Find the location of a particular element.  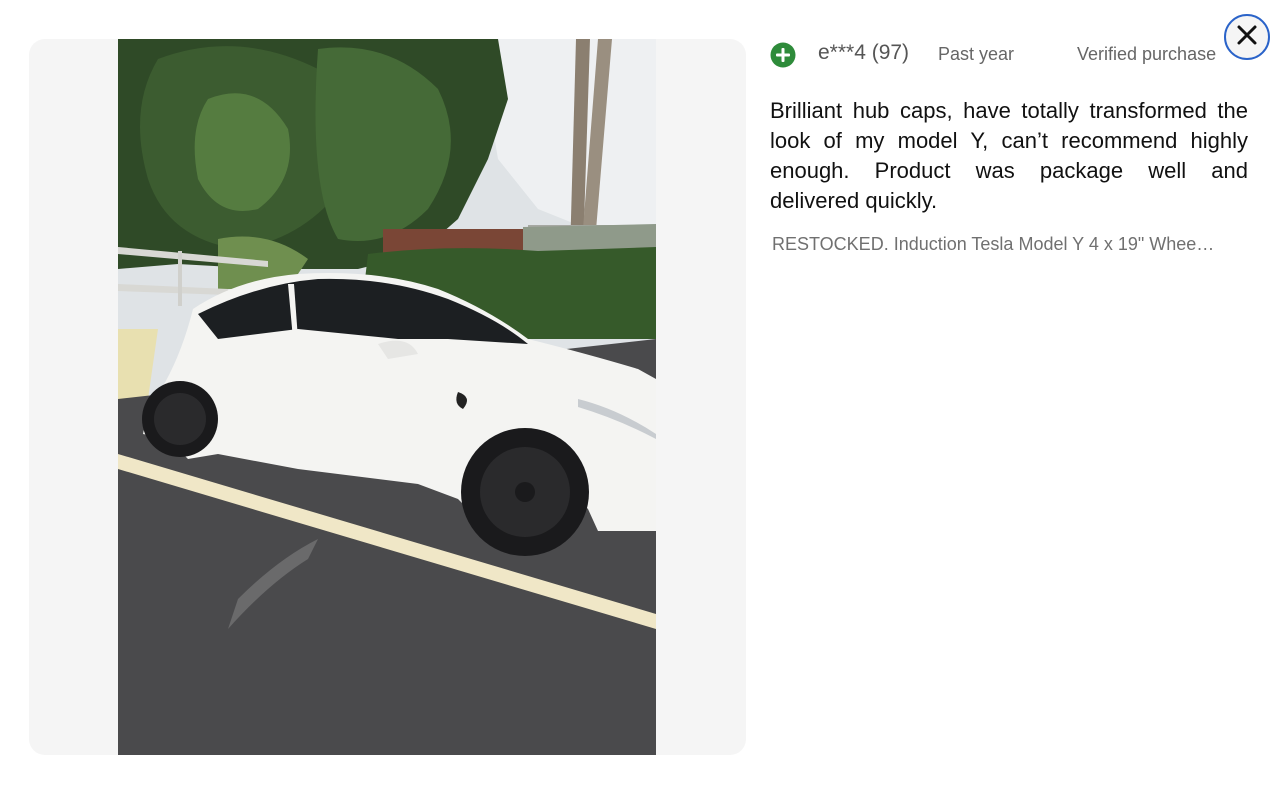

close-icon is located at coordinates (1247, 37).